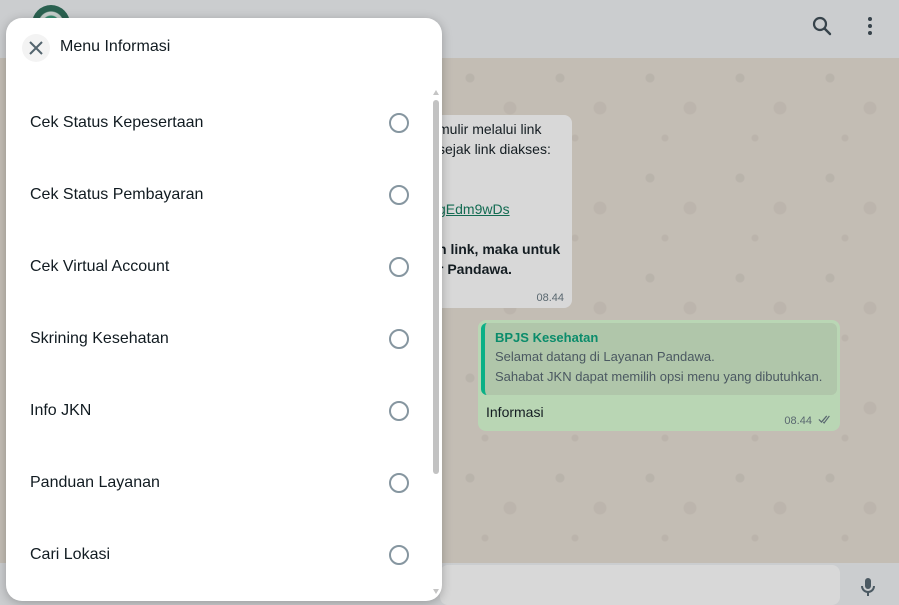 This screenshot has height=605, width=899. I want to click on option-skrining-kesehatan: Skrining Kesehatan, so click(219, 339).